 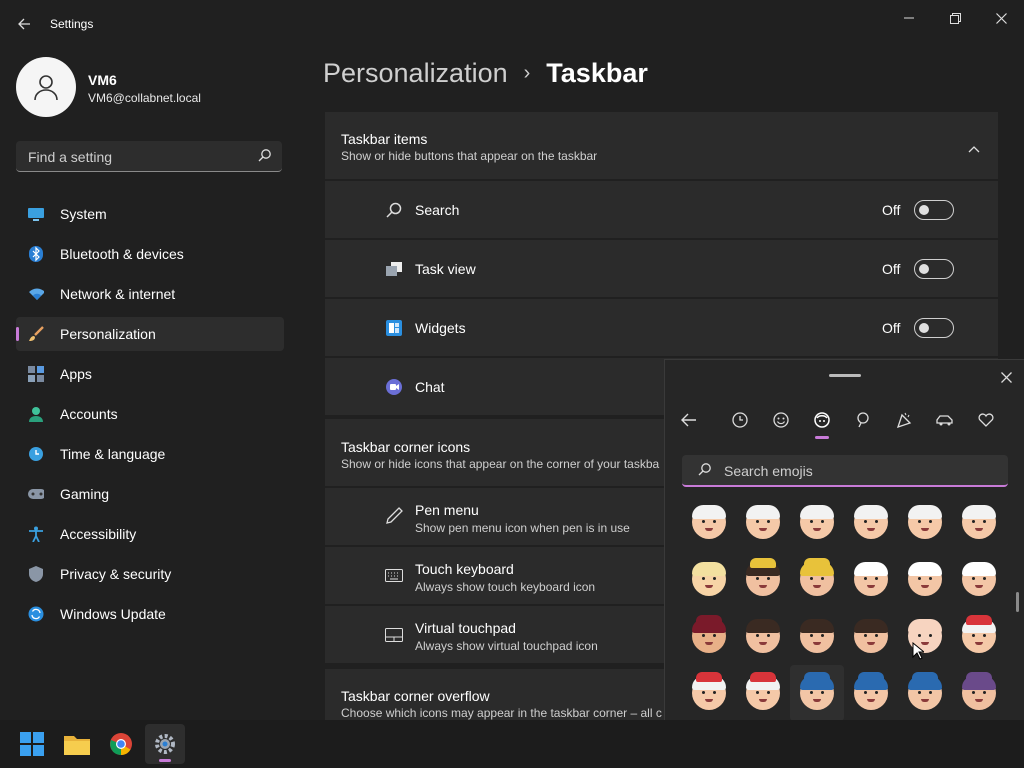 What do you see at coordinates (763, 579) in the screenshot?
I see `emoji-princess` at bounding box center [763, 579].